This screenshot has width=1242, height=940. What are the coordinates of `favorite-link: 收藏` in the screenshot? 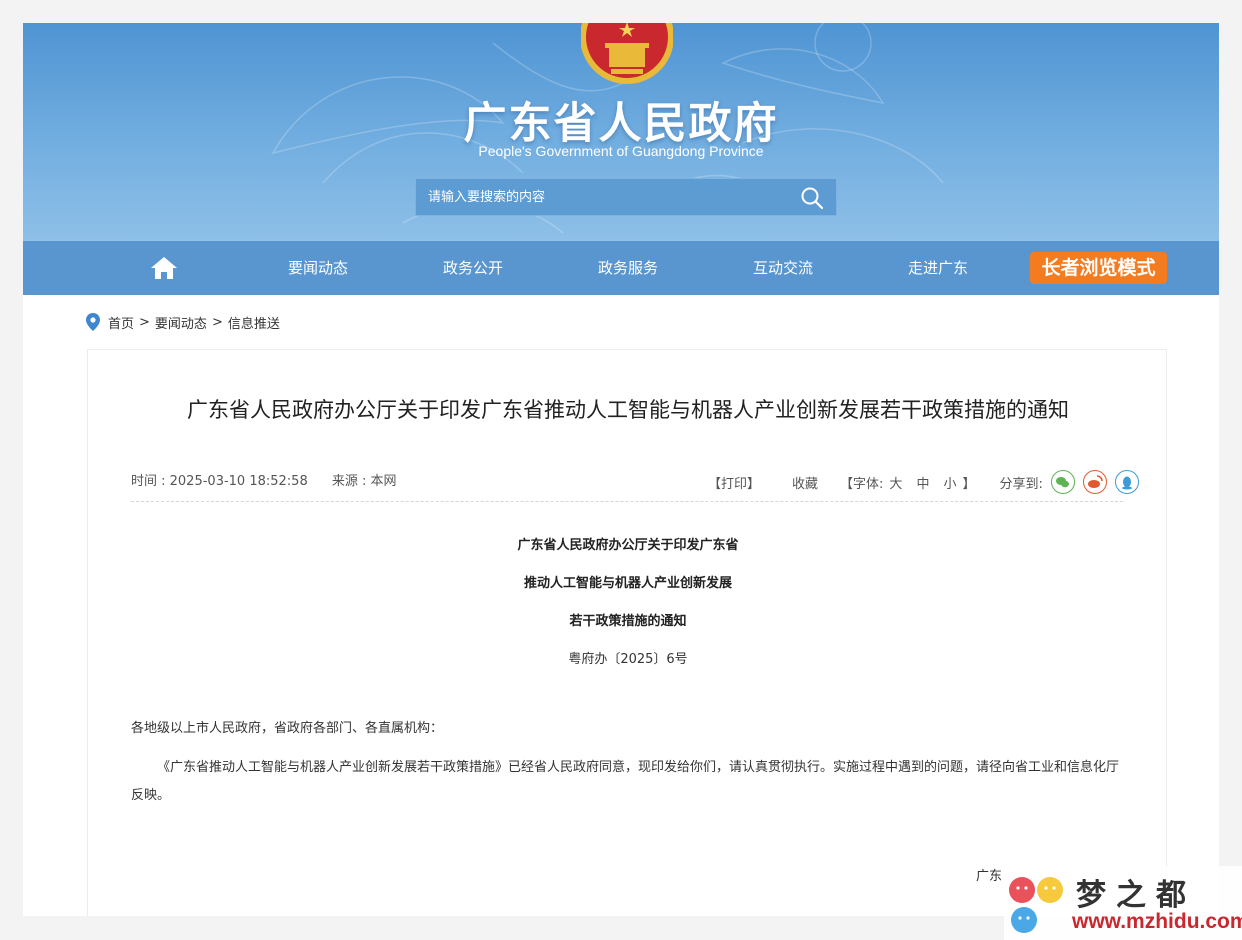 It's located at (805, 482).